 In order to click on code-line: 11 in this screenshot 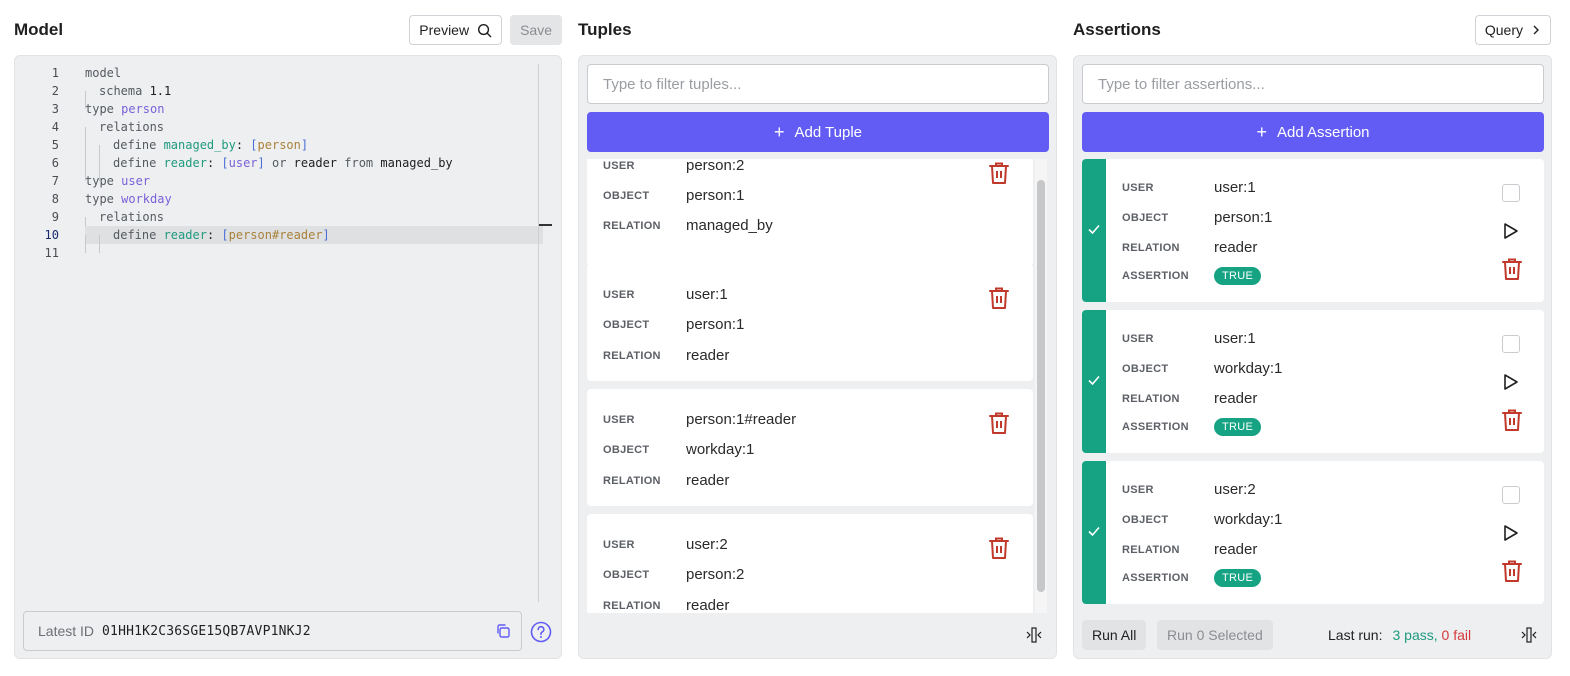, I will do `click(284, 253)`.